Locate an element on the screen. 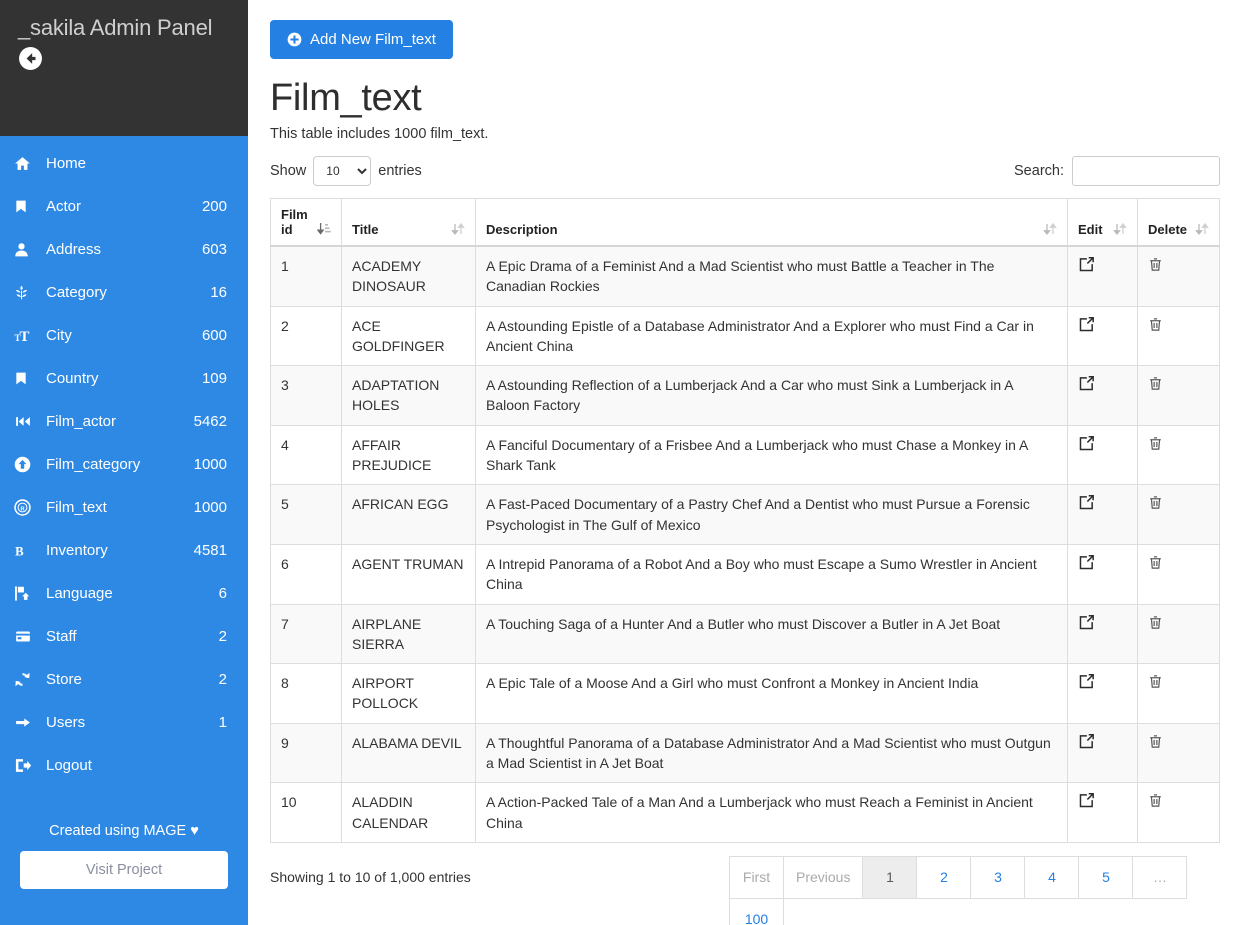 The height and width of the screenshot is (925, 1236). column-header-film-id: Film id is located at coordinates (306, 222).